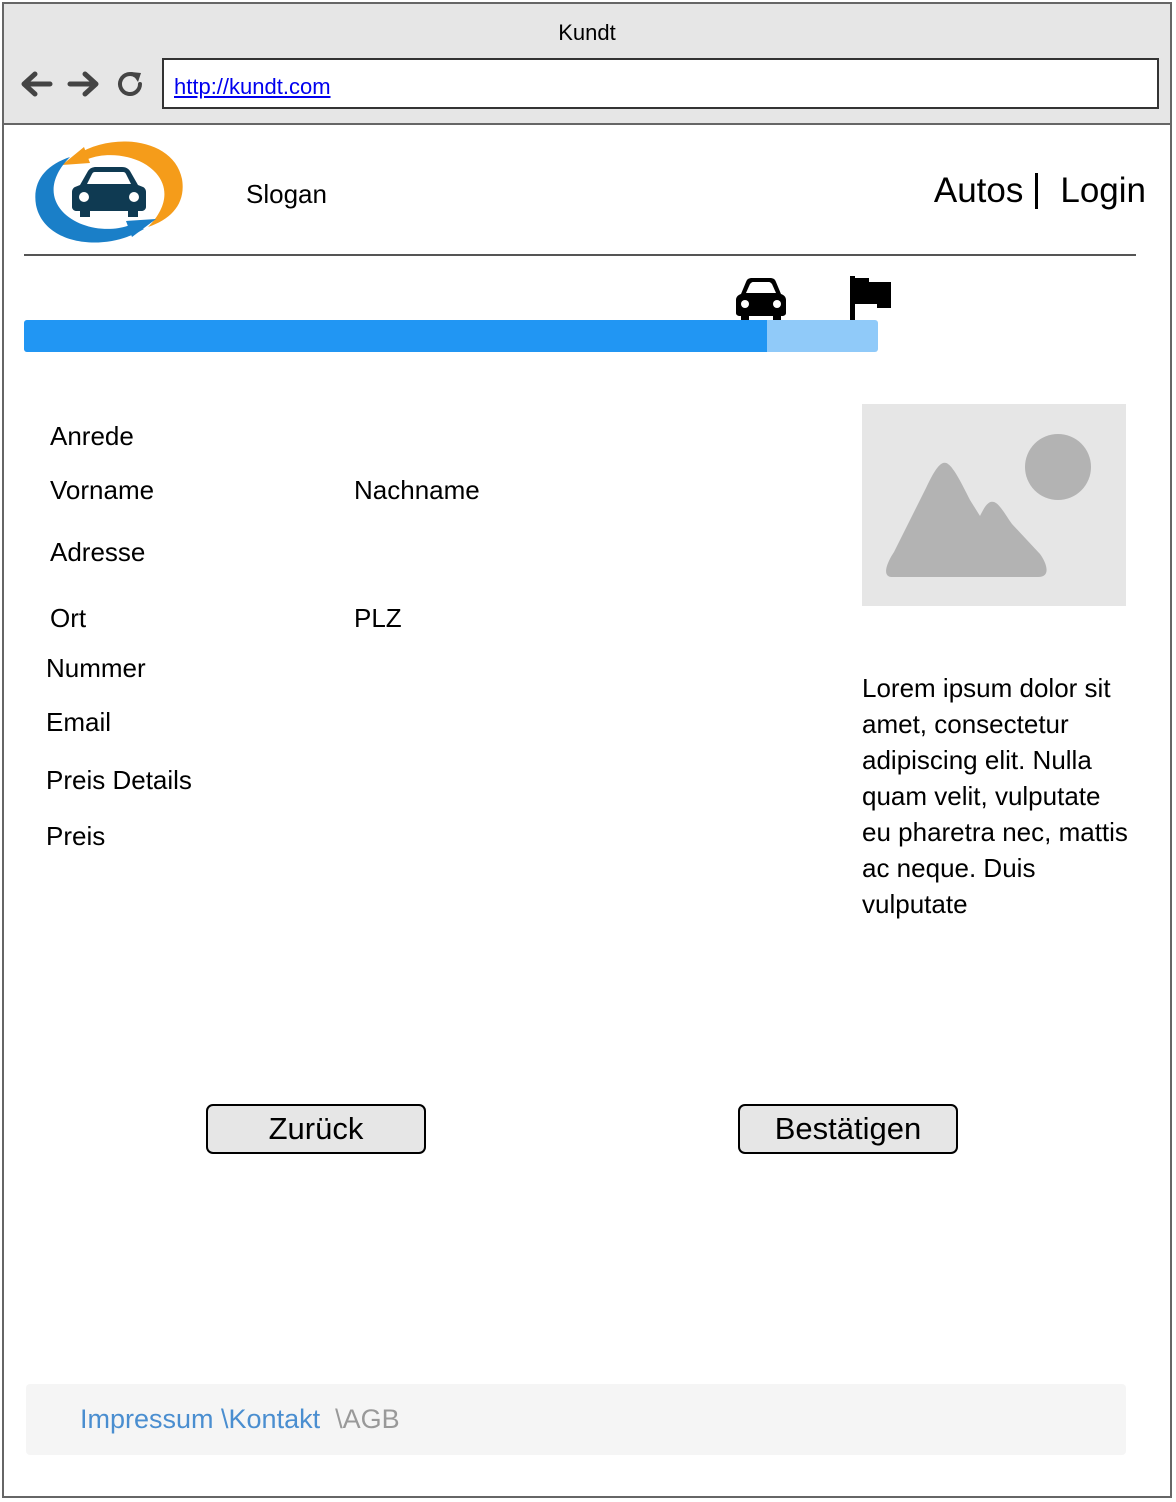  Describe the element at coordinates (130, 84) in the screenshot. I see `reload-icon` at that location.